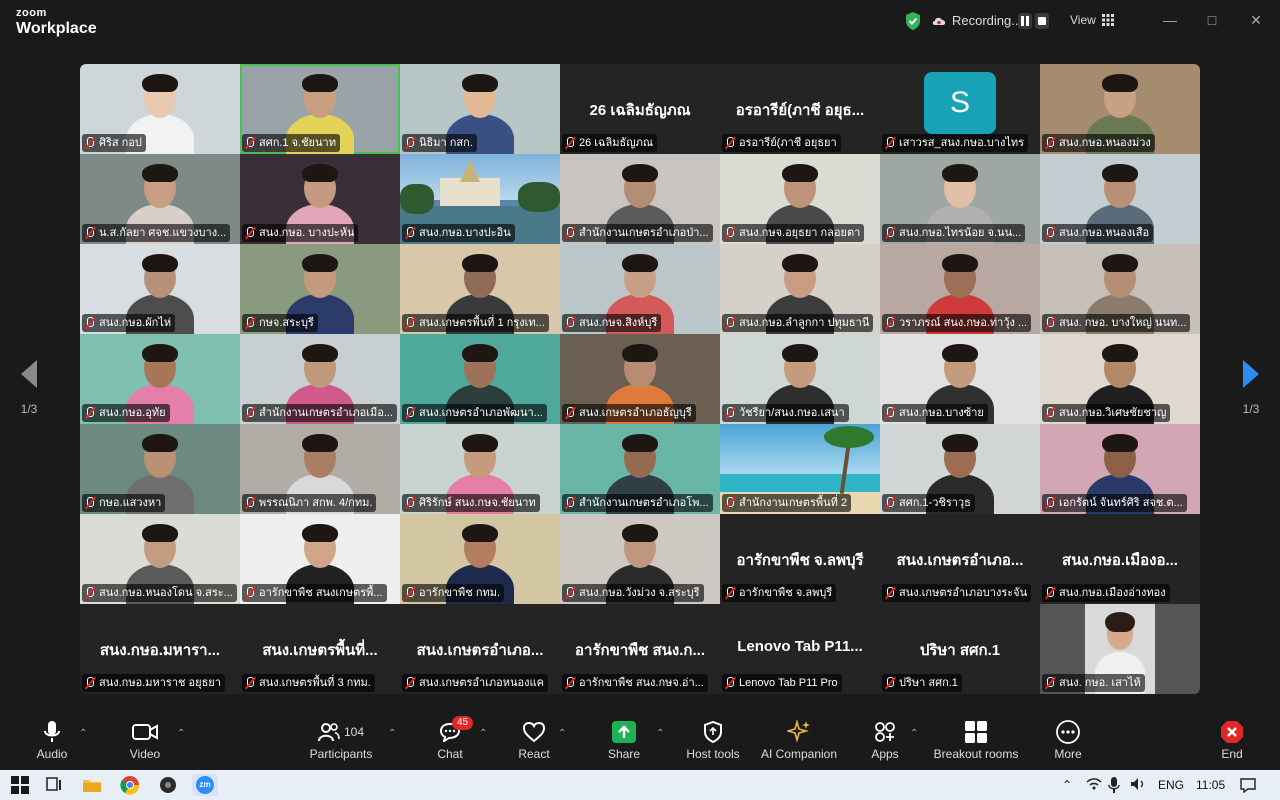  I want to click on participant-tile: สนง.กษจ.สิงห์บุรี, so click(640, 289).